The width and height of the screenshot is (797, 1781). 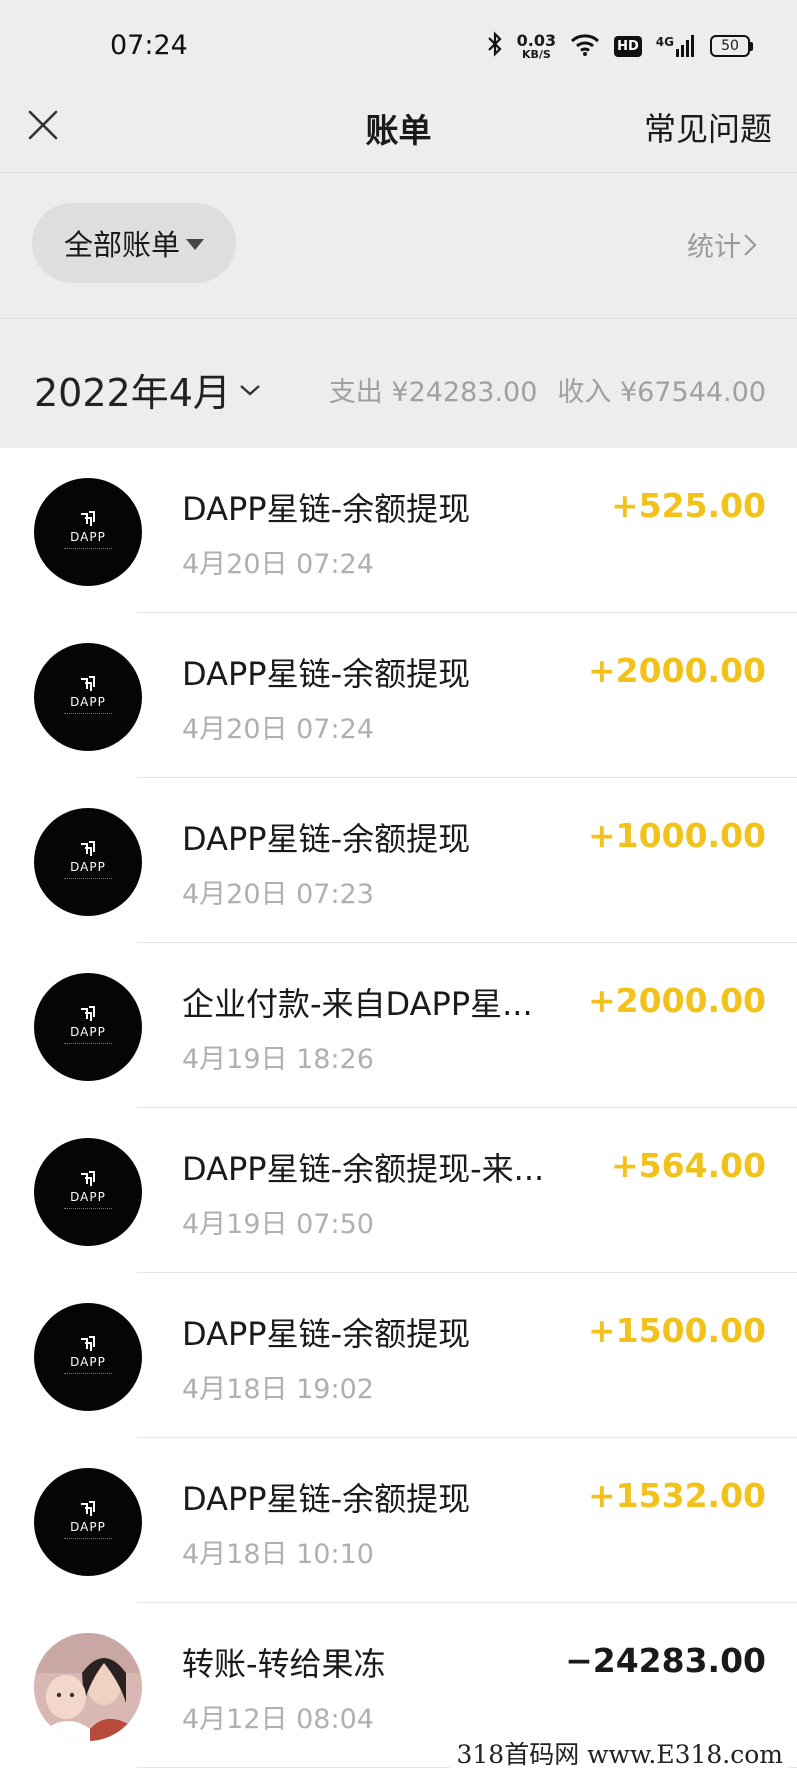 What do you see at coordinates (398, 45) in the screenshot?
I see `status-bar: 07:24 0.03 KB/S HD 4G 50` at bounding box center [398, 45].